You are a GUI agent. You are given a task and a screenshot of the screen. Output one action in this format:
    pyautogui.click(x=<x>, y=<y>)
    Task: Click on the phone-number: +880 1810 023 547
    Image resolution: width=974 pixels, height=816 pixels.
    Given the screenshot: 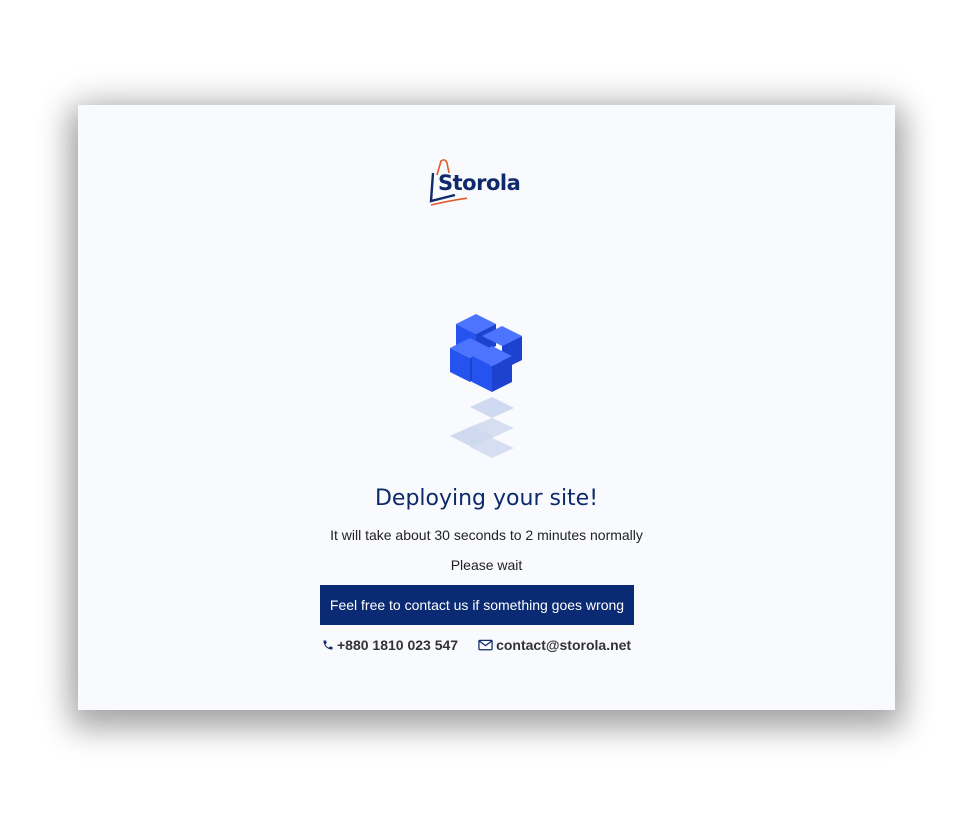 What is the action you would take?
    pyautogui.click(x=398, y=645)
    